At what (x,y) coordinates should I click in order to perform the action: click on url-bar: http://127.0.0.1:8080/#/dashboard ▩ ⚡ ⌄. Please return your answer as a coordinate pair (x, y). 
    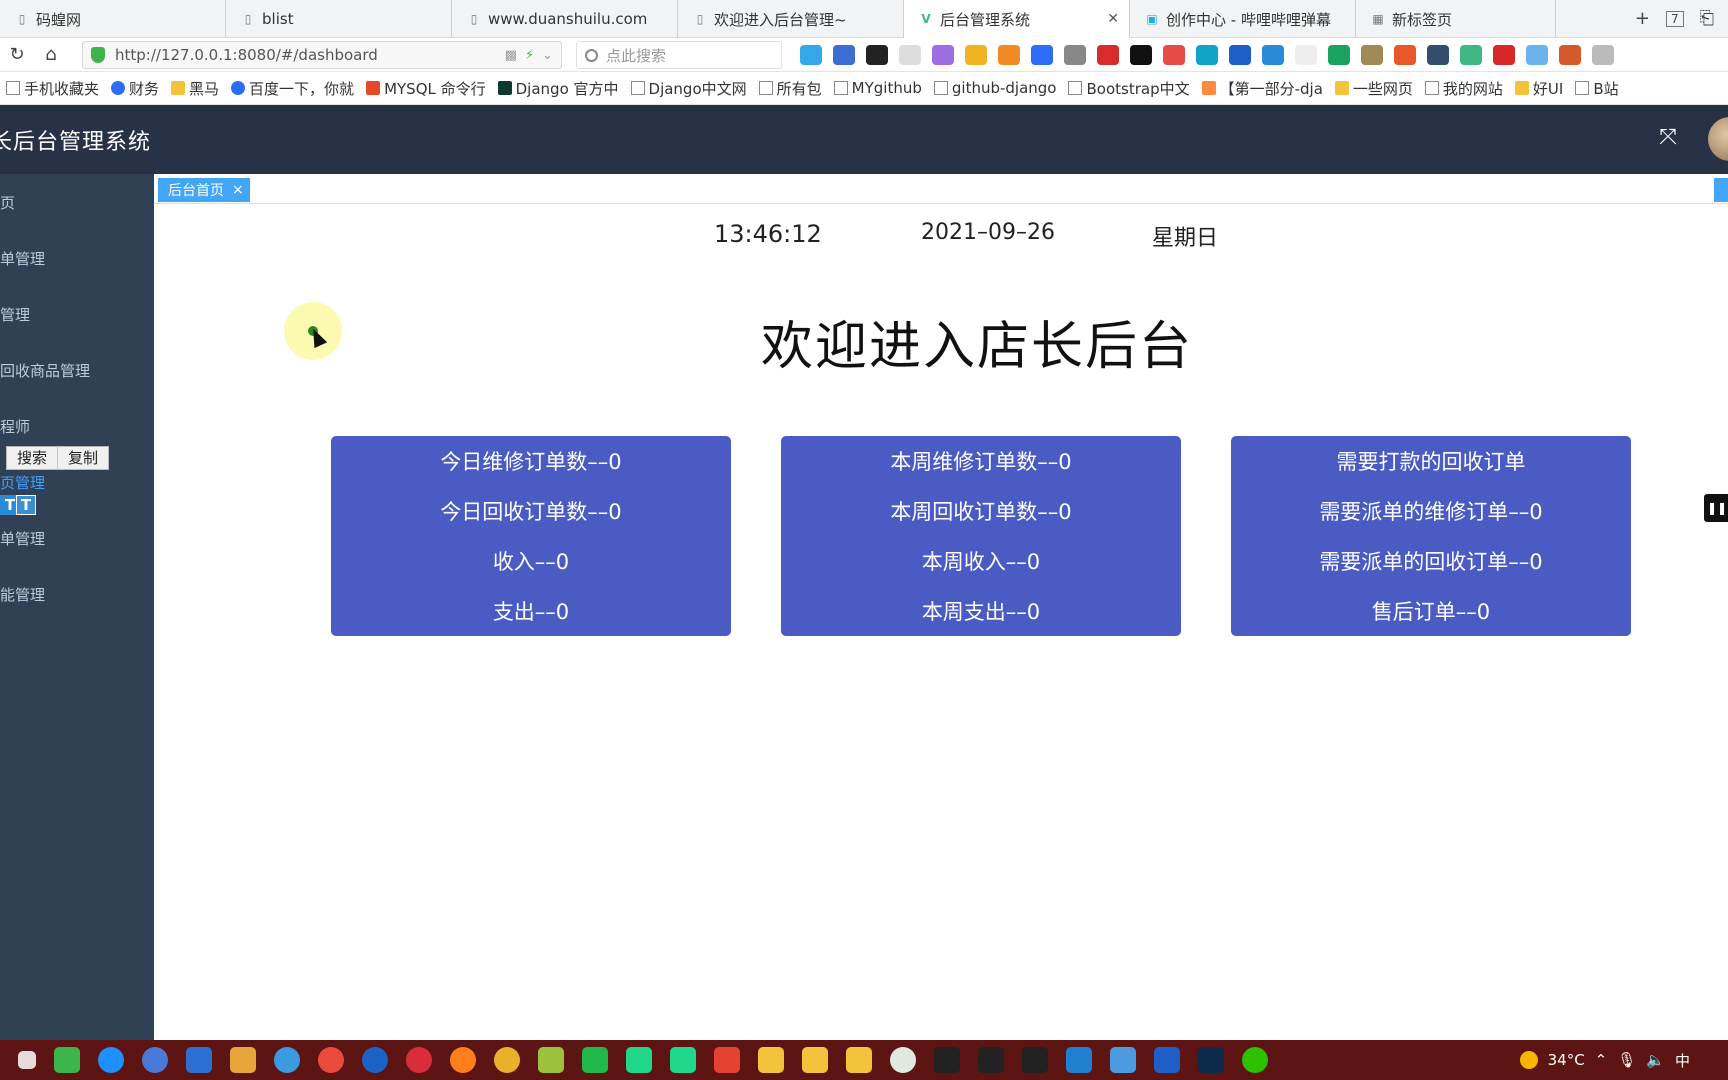
    Looking at the image, I should click on (322, 55).